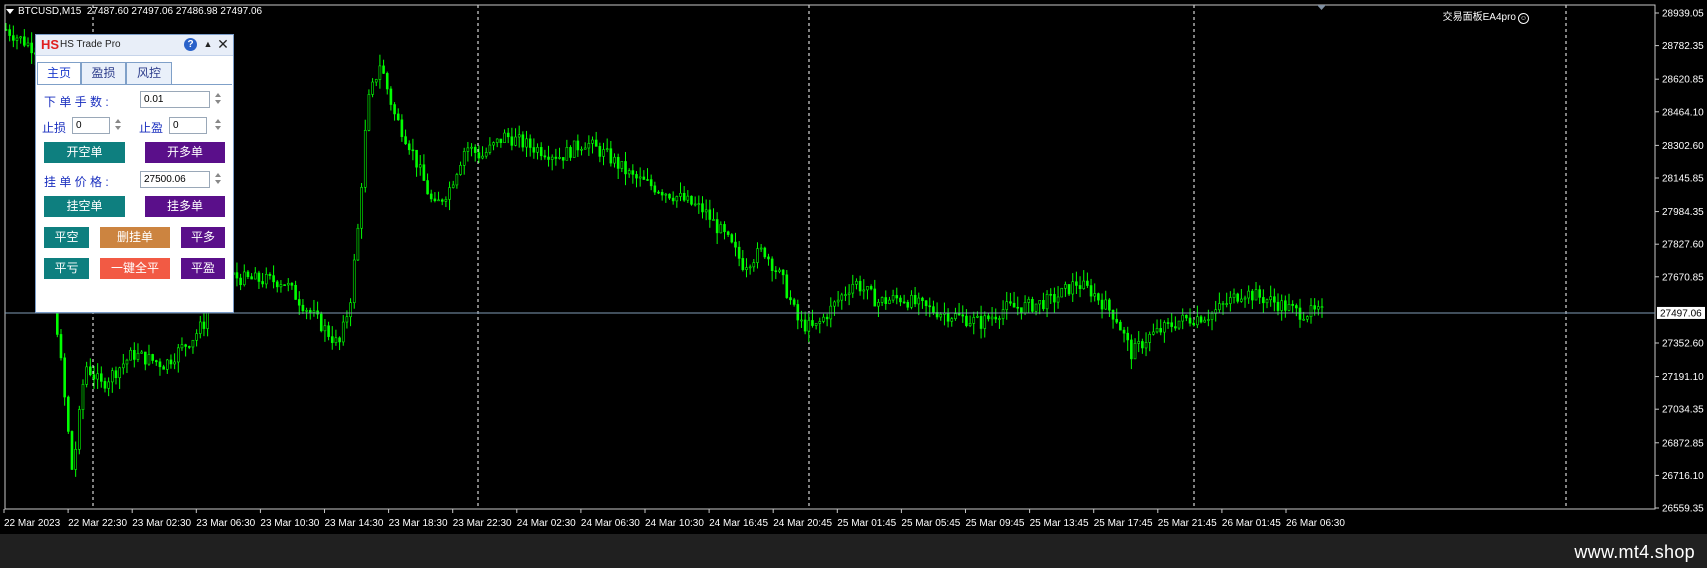 The width and height of the screenshot is (1707, 568). Describe the element at coordinates (610, 523) in the screenshot. I see `time-axis-label: 24 Mar 06:30` at that location.